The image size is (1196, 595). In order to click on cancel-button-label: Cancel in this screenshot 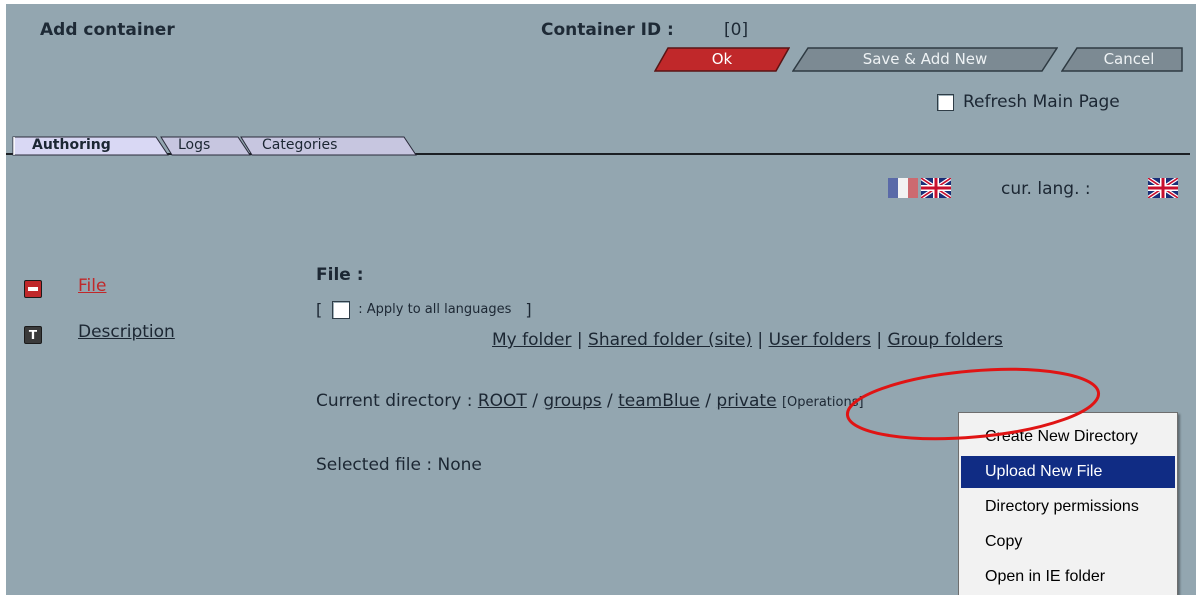, I will do `click(1129, 59)`.